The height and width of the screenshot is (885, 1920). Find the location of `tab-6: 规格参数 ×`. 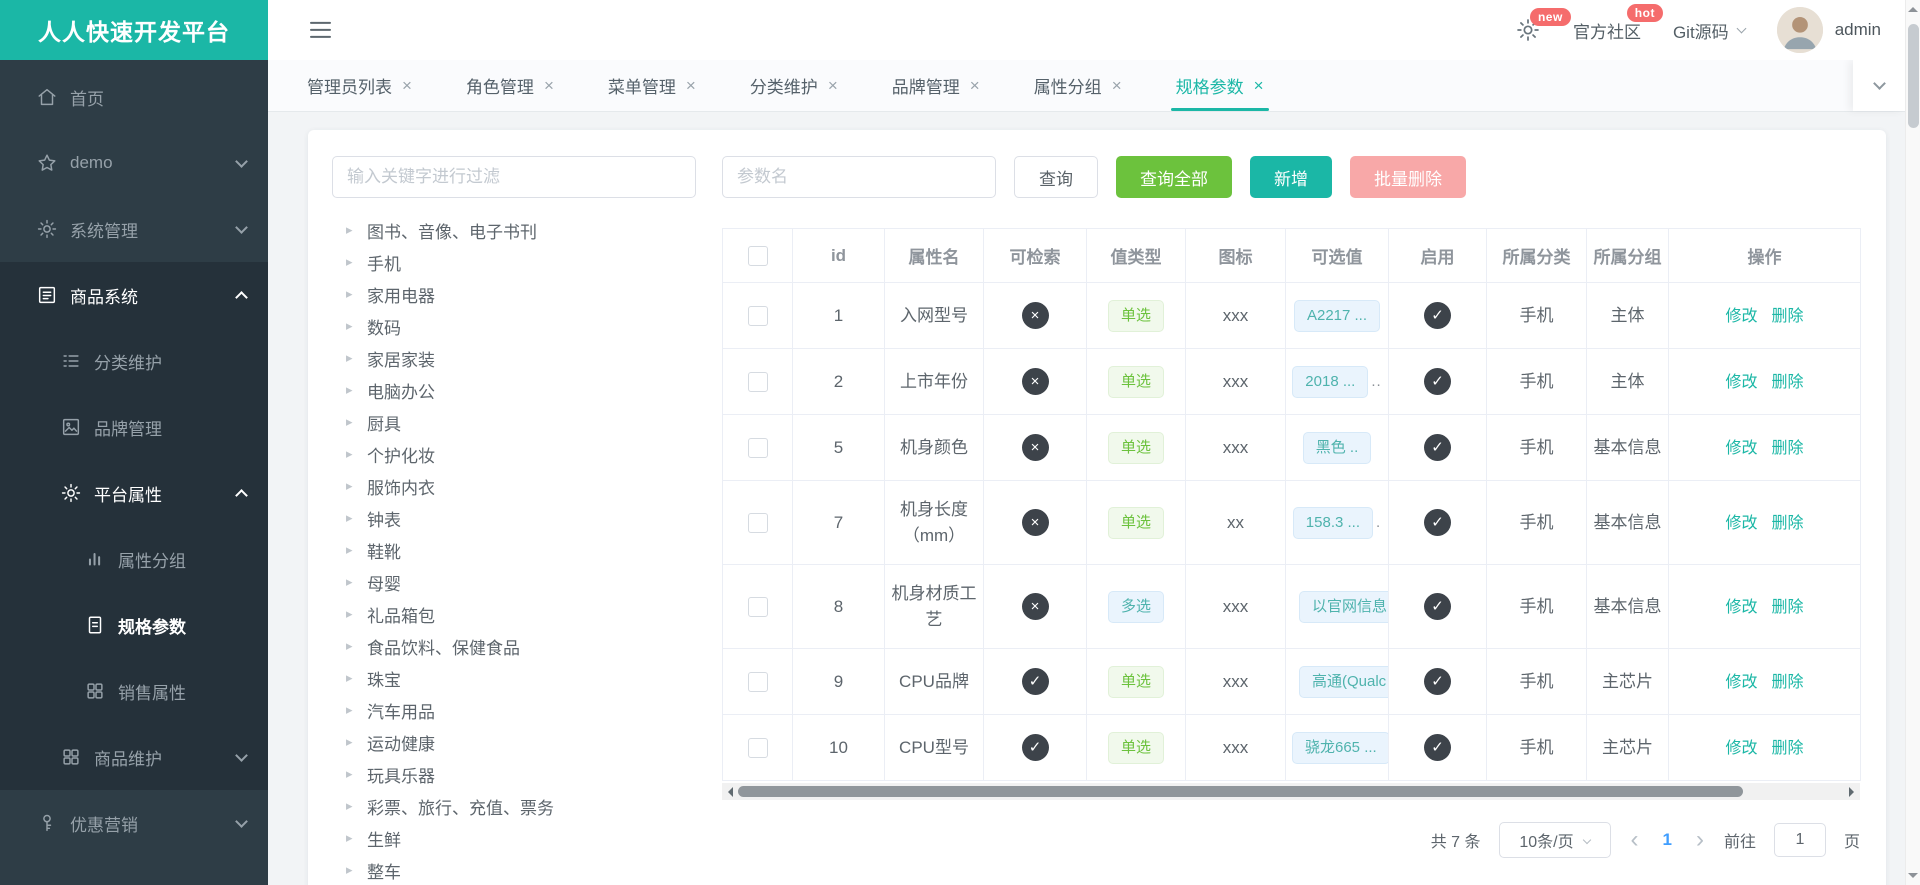

tab-6: 规格参数 × is located at coordinates (1220, 85).